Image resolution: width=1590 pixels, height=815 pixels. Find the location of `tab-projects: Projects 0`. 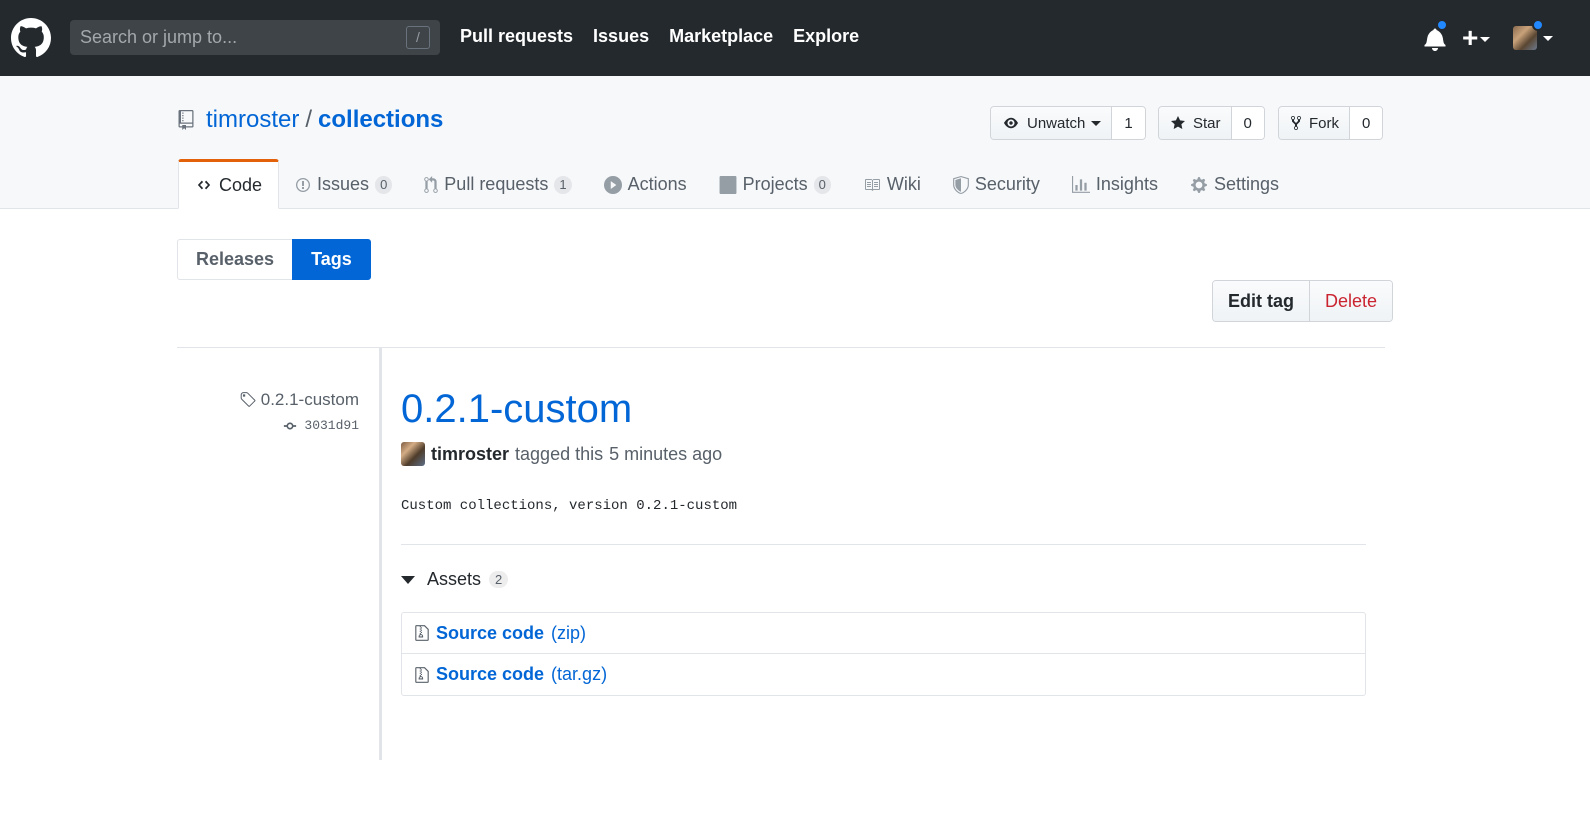

tab-projects: Projects 0 is located at coordinates (775, 184).